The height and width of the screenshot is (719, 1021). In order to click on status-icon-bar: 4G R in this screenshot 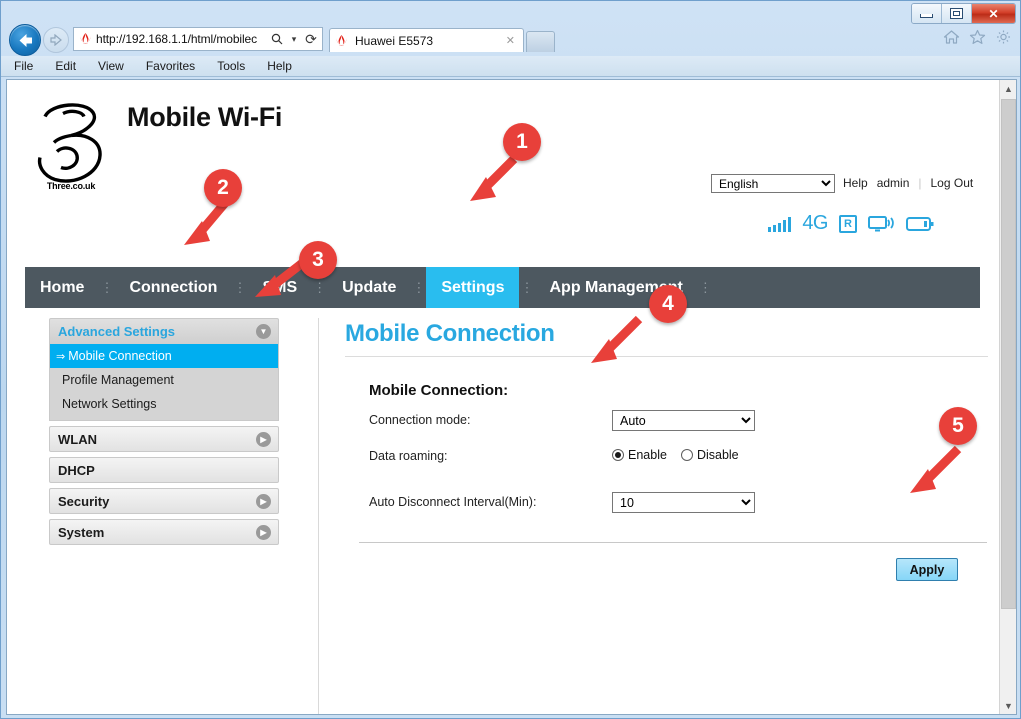, I will do `click(851, 223)`.